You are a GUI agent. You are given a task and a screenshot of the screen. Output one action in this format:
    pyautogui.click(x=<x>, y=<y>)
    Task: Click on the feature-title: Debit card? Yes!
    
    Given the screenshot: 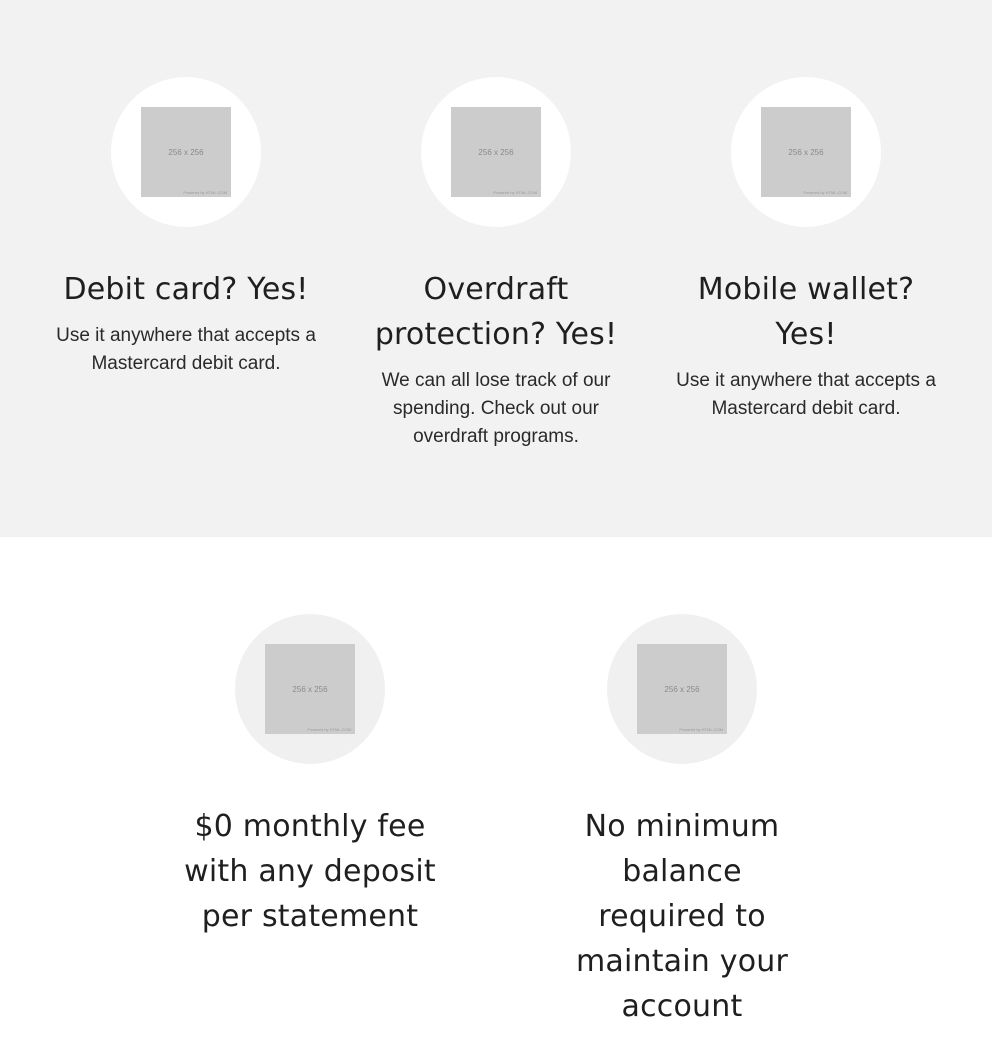 What is the action you would take?
    pyautogui.click(x=186, y=289)
    